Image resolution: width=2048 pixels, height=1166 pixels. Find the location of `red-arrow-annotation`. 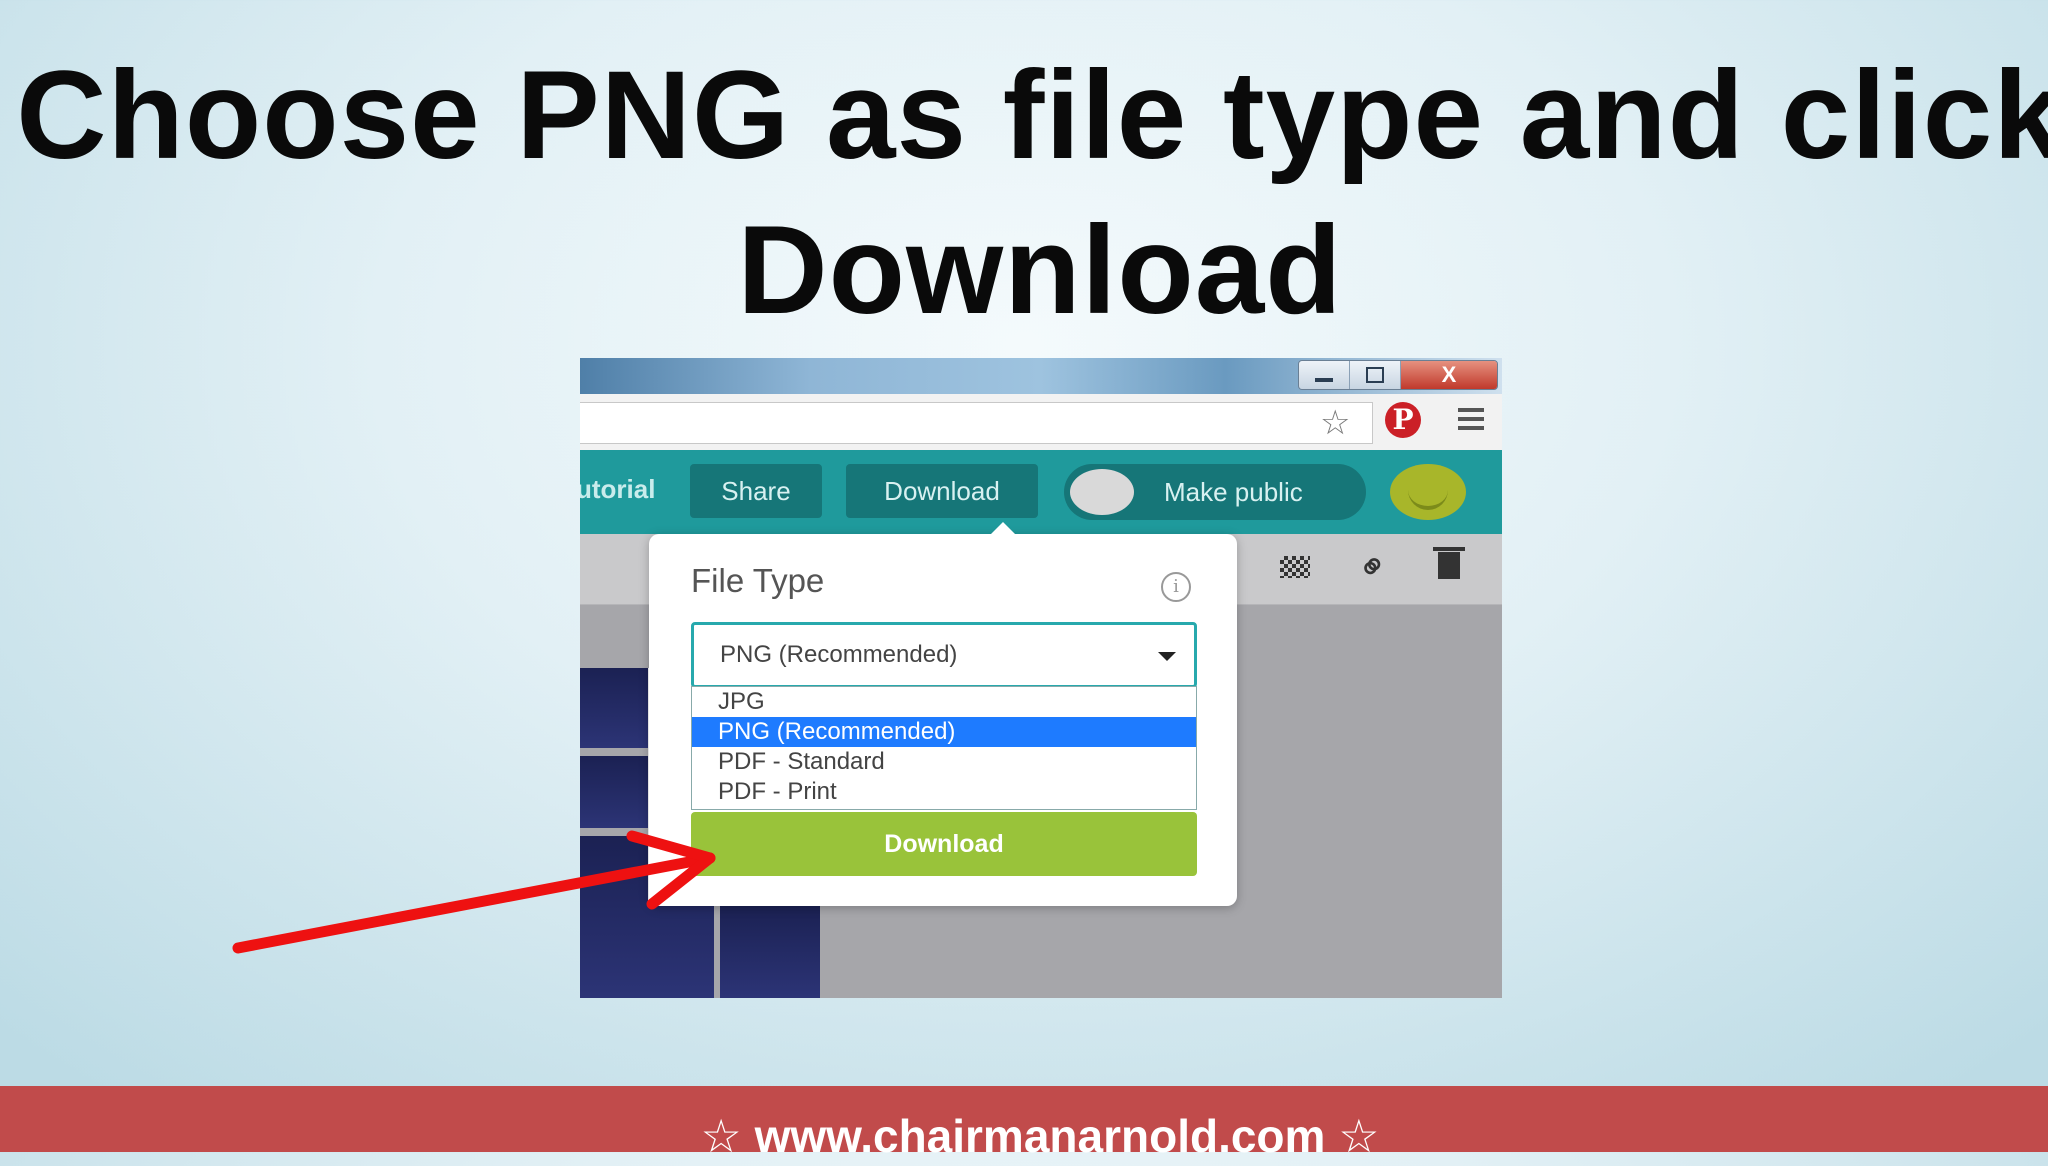

red-arrow-annotation is located at coordinates (474, 892).